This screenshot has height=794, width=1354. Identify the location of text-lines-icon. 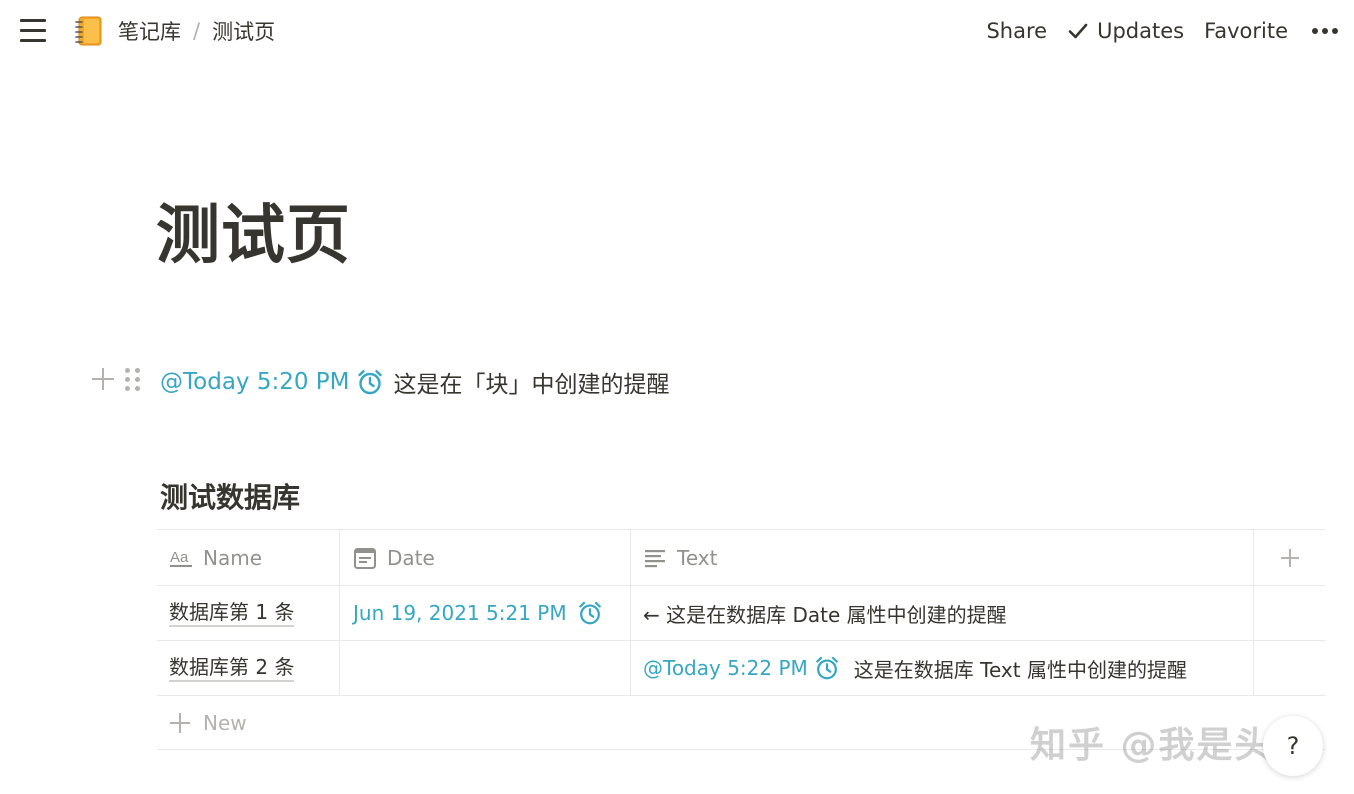
(655, 558).